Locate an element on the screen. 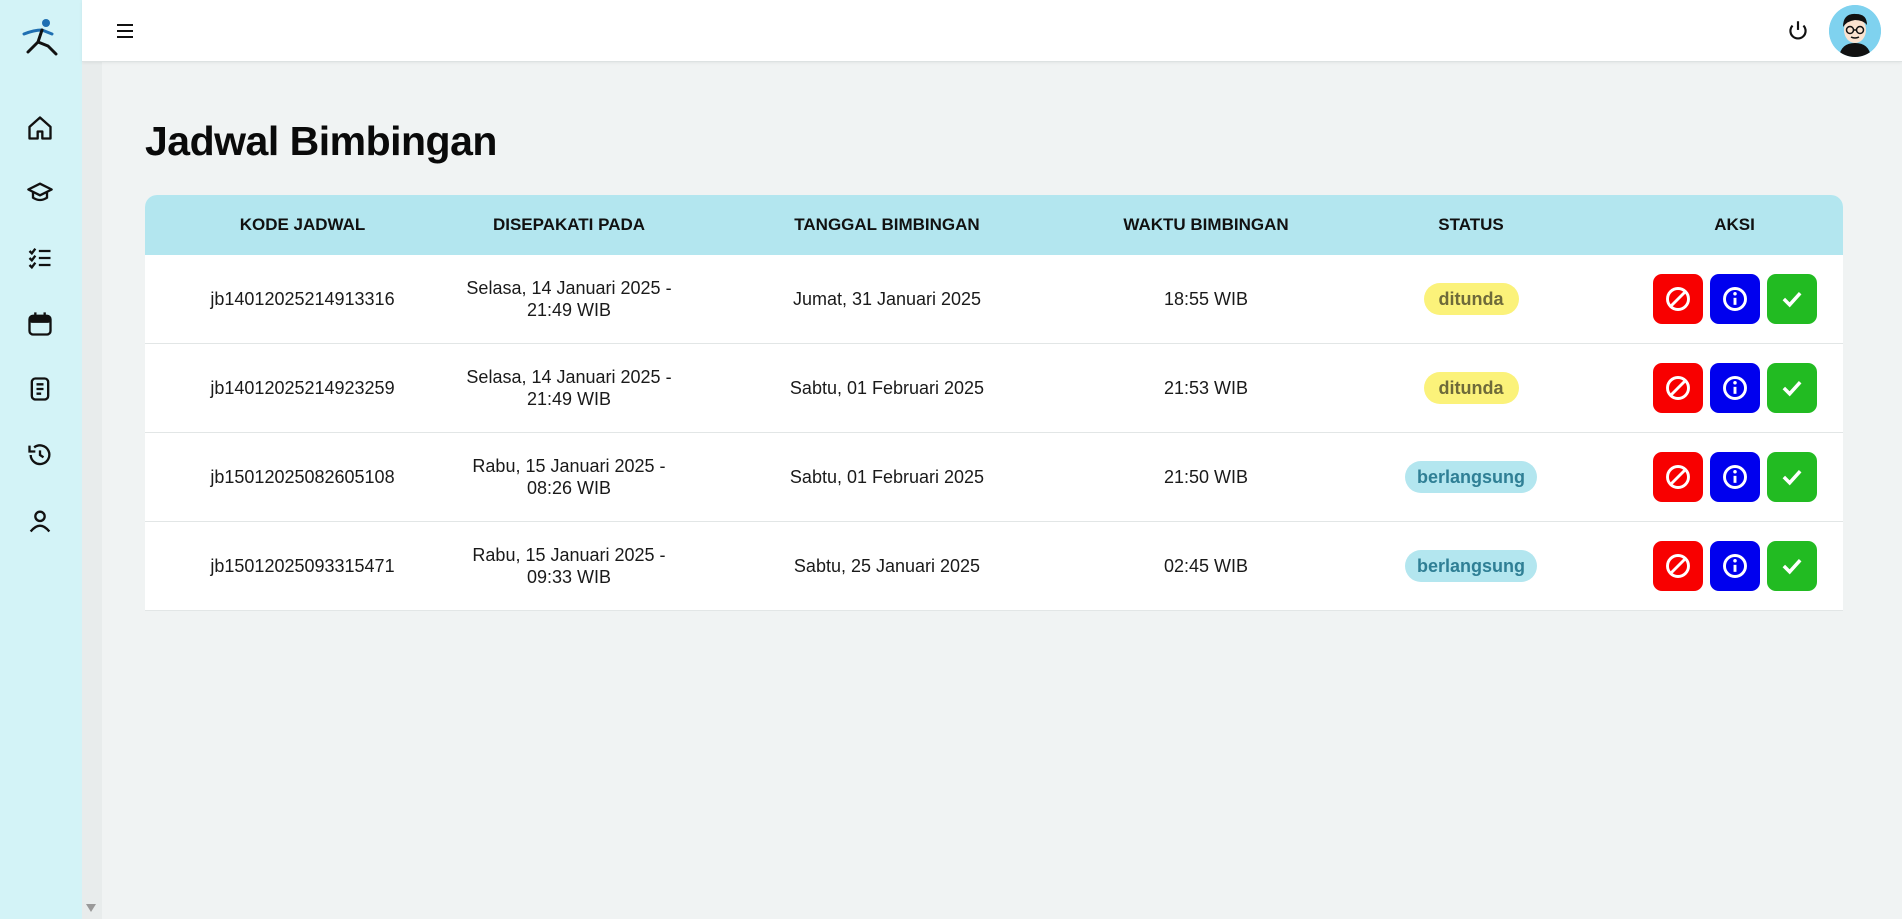 The height and width of the screenshot is (919, 1902). scroll-down-arrow-icon is located at coordinates (91, 908).